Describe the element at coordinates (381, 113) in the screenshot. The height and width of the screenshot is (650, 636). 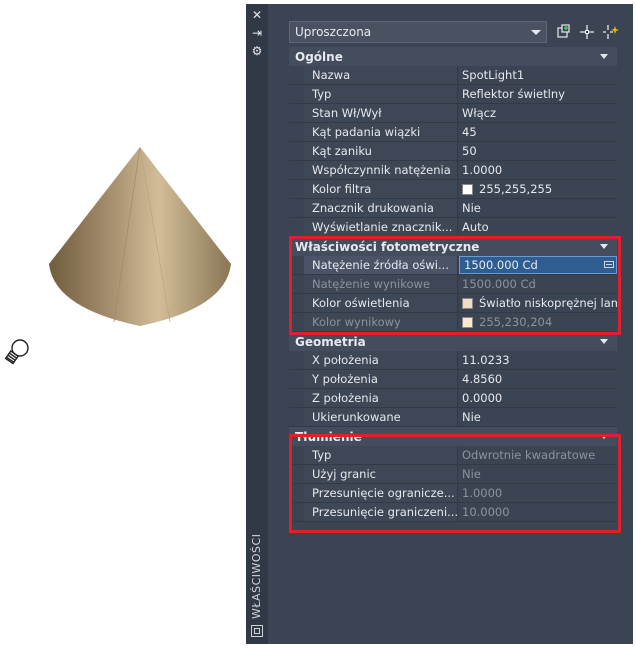
I see `property-label: Stan Wł/Wył` at that location.